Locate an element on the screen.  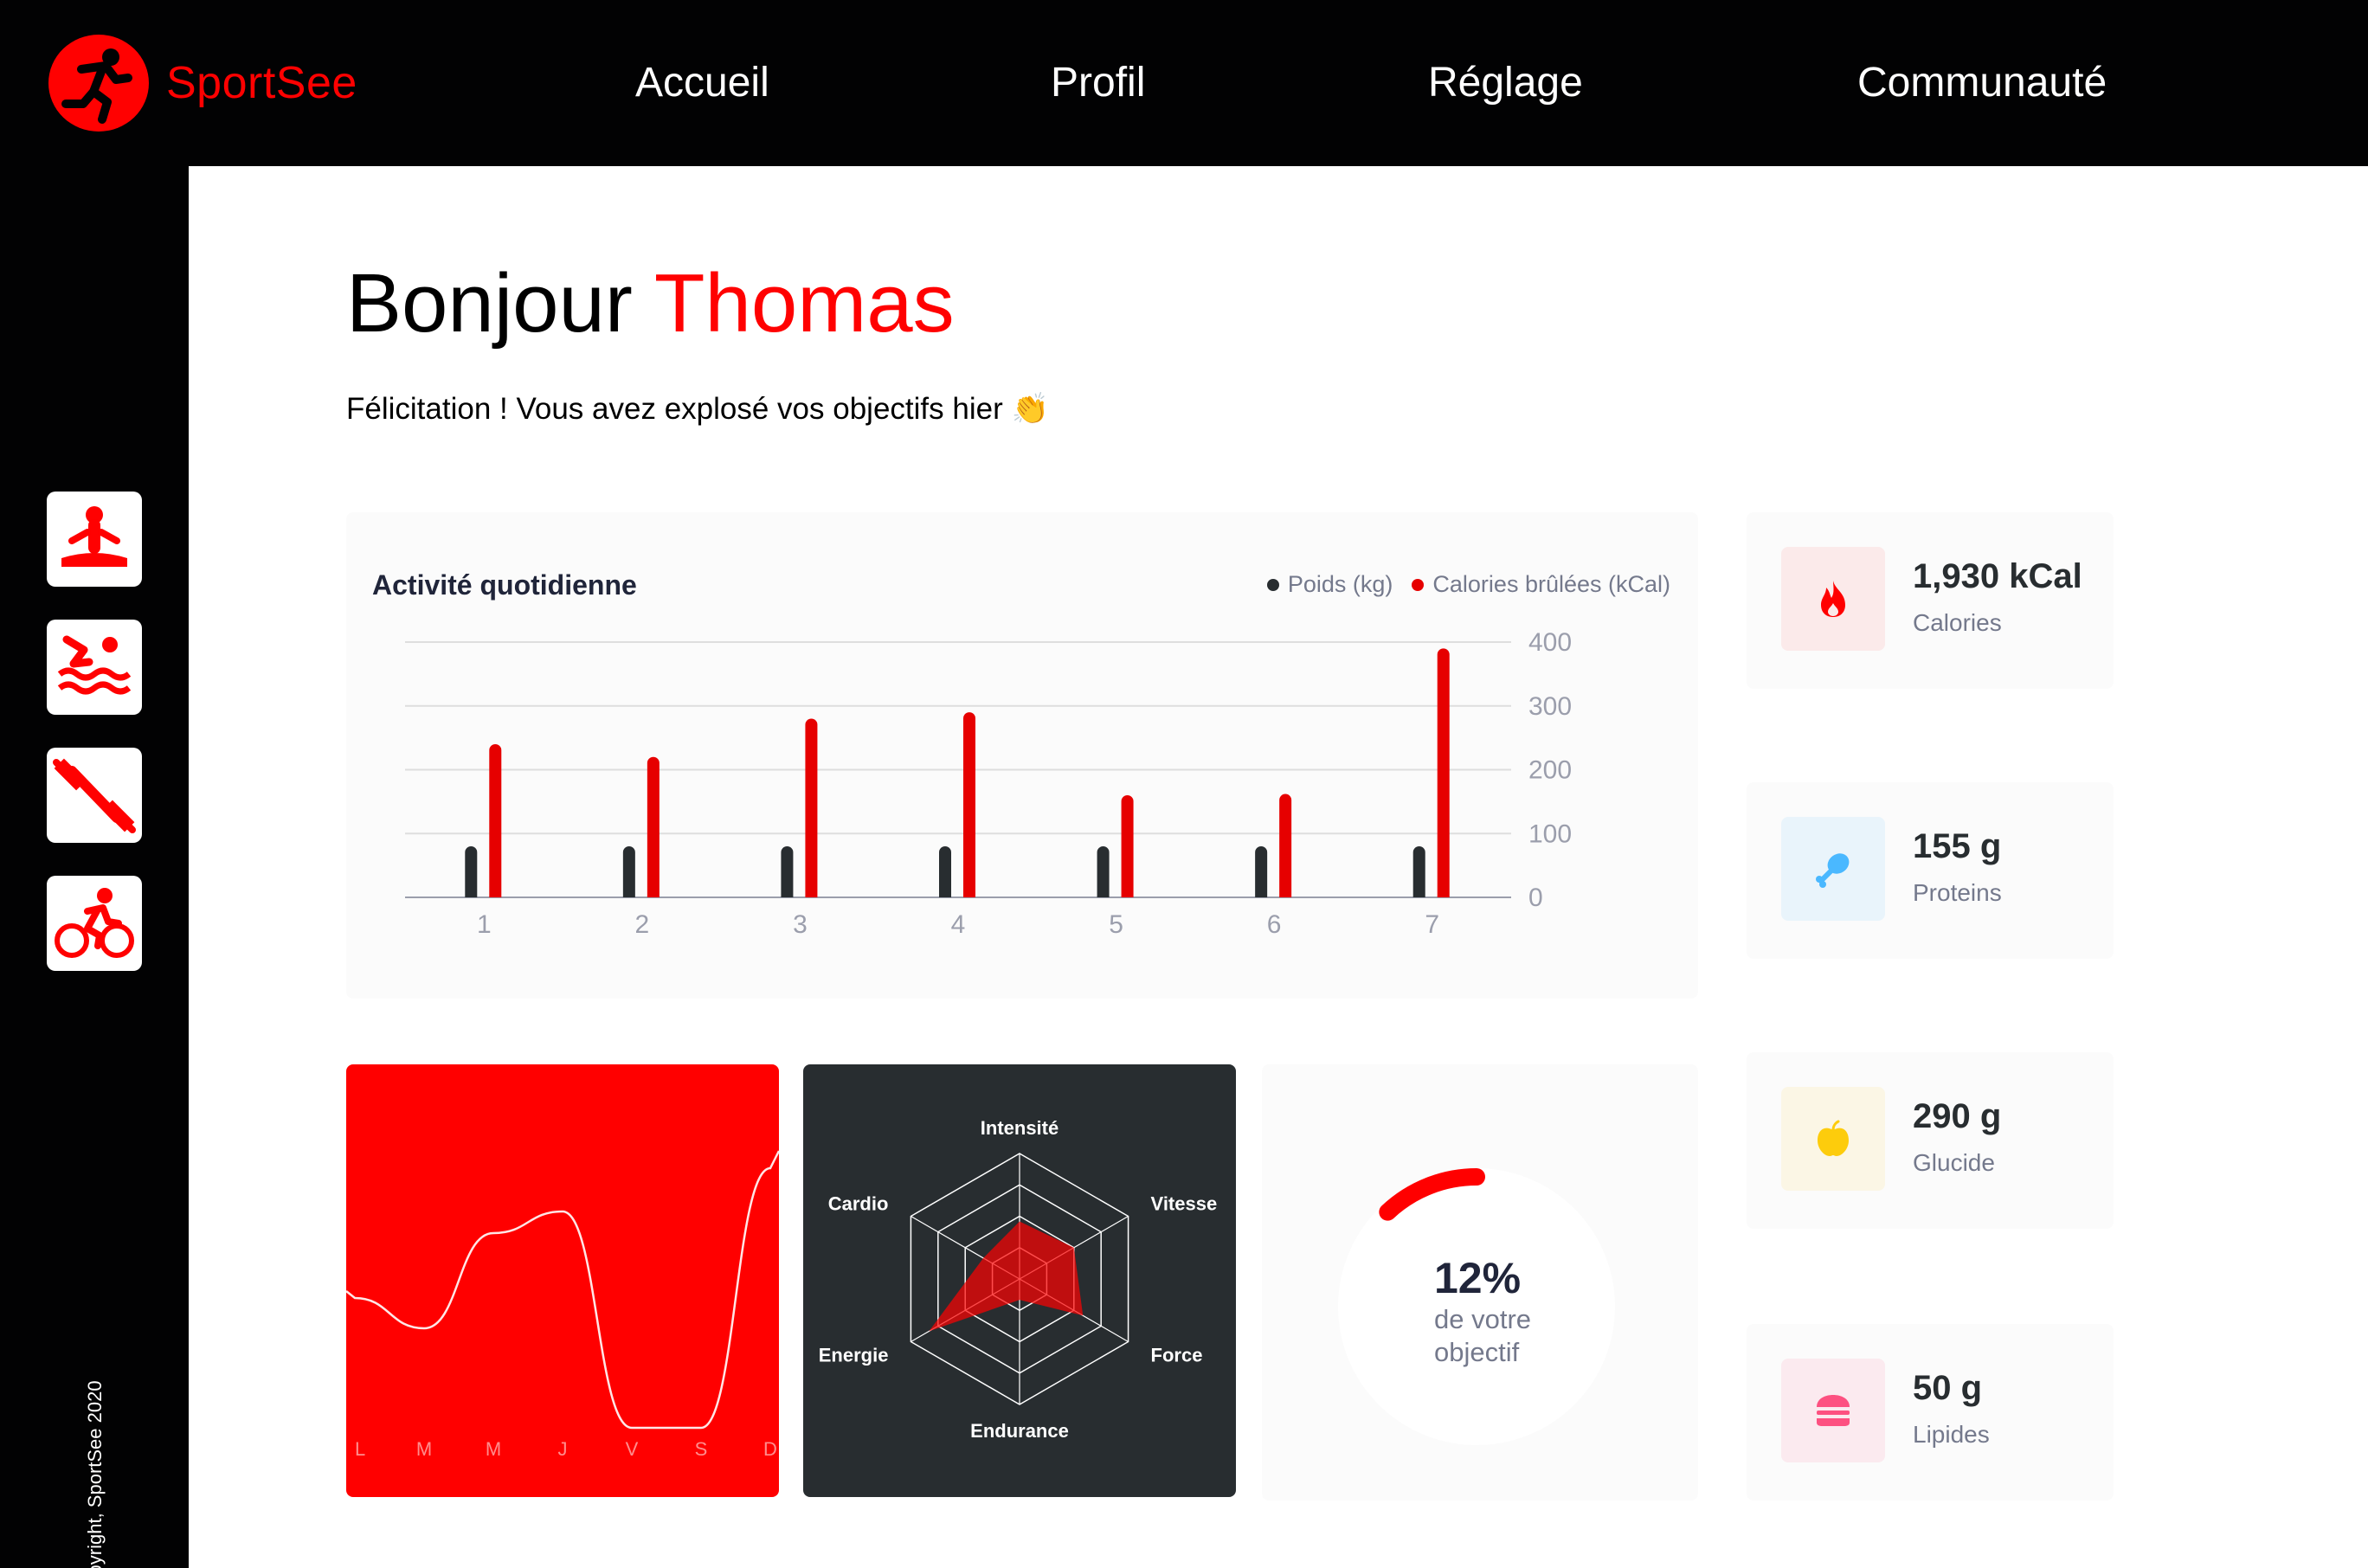
user-name: Thomas is located at coordinates (804, 303).